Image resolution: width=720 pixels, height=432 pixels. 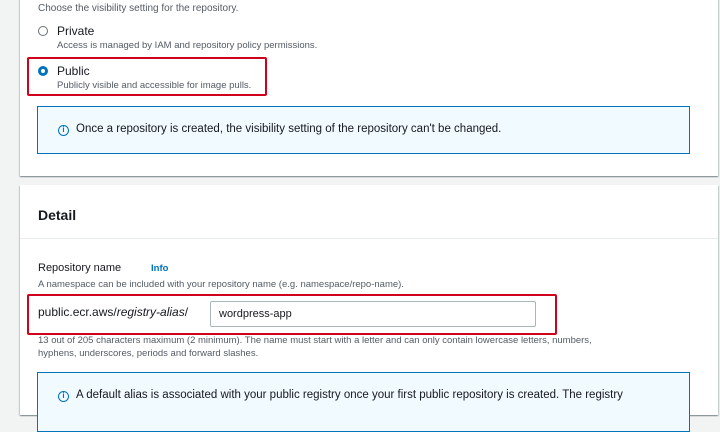 What do you see at coordinates (43, 71) in the screenshot?
I see `radio-public` at bounding box center [43, 71].